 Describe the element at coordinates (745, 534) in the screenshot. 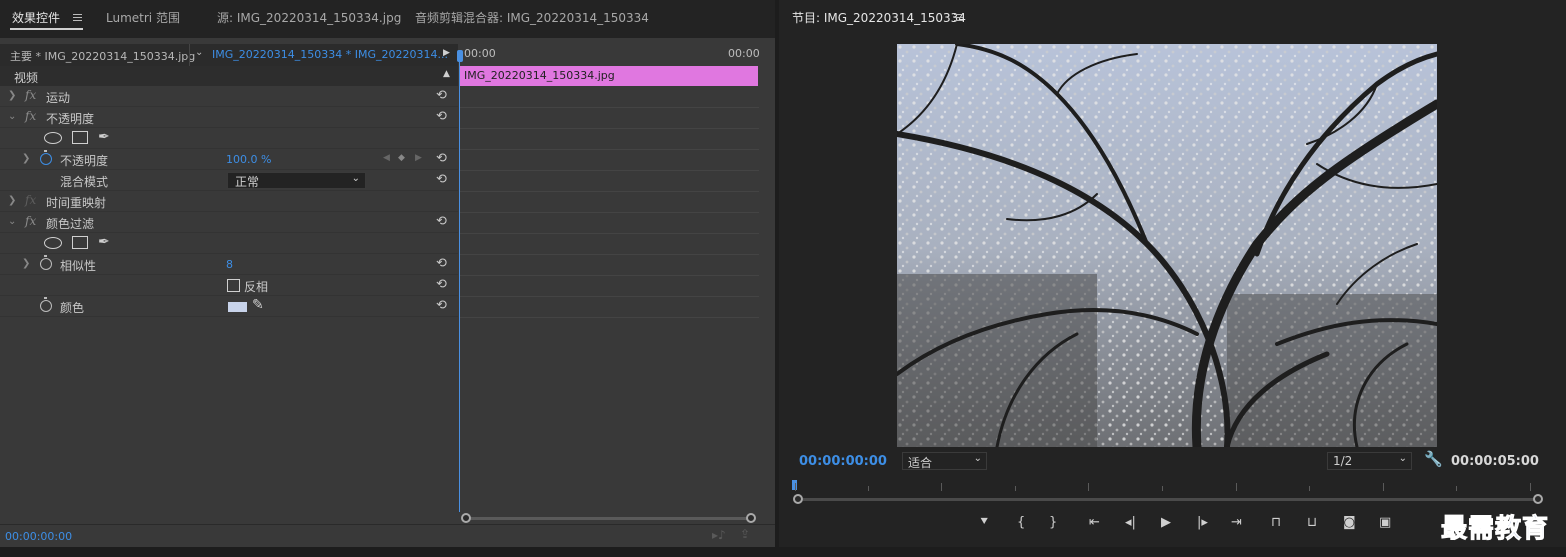

I see `export-icon: ⇪` at that location.